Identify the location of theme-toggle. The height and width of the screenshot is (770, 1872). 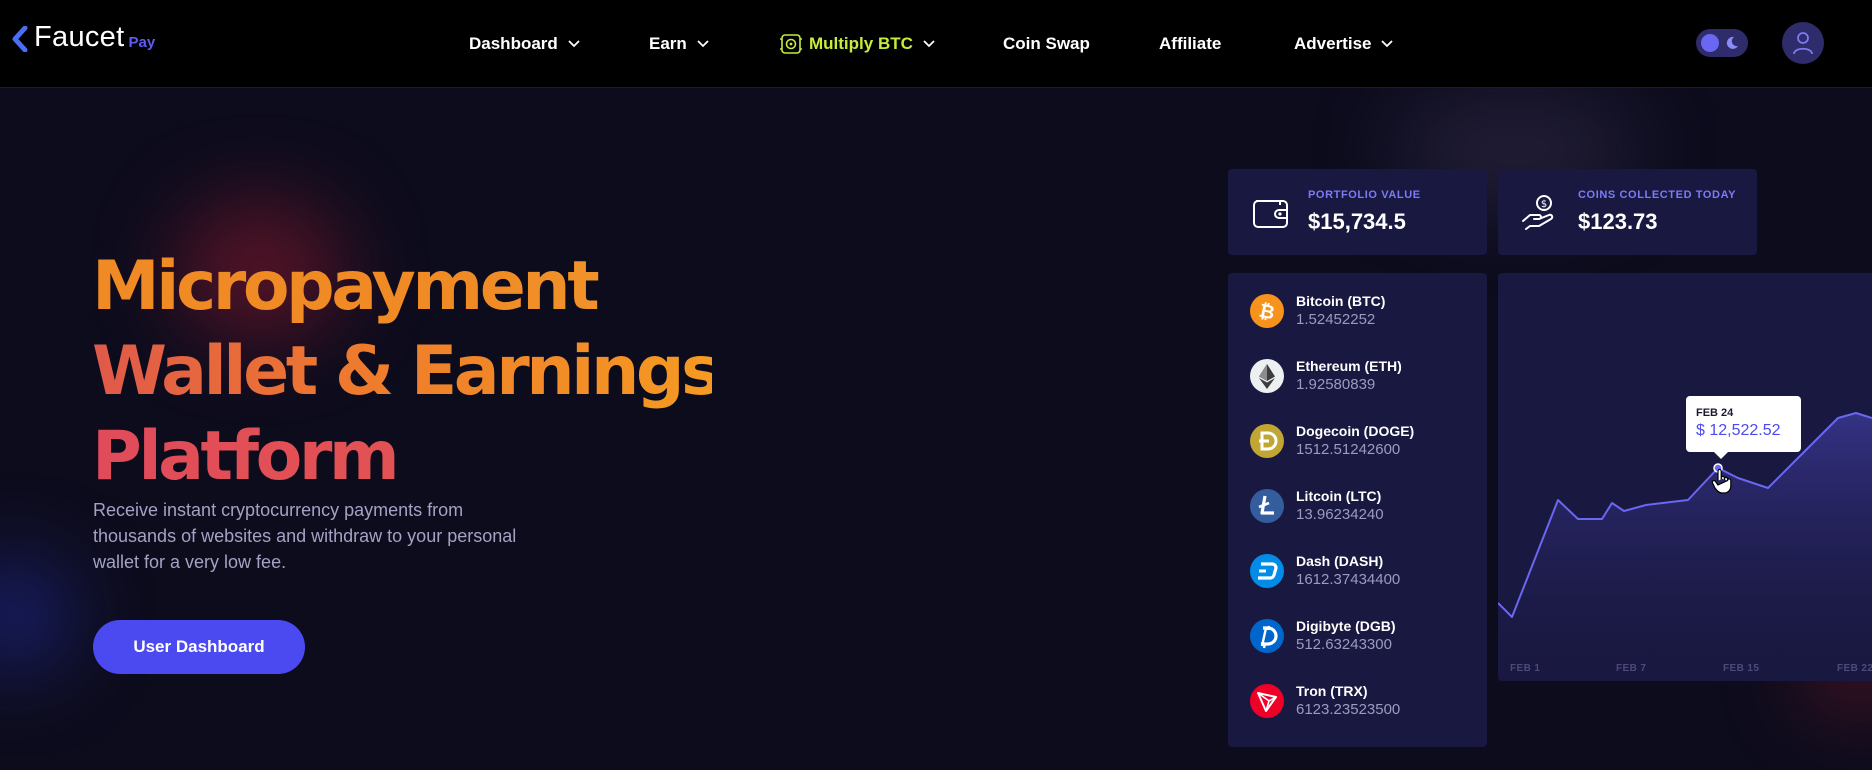
(1722, 43).